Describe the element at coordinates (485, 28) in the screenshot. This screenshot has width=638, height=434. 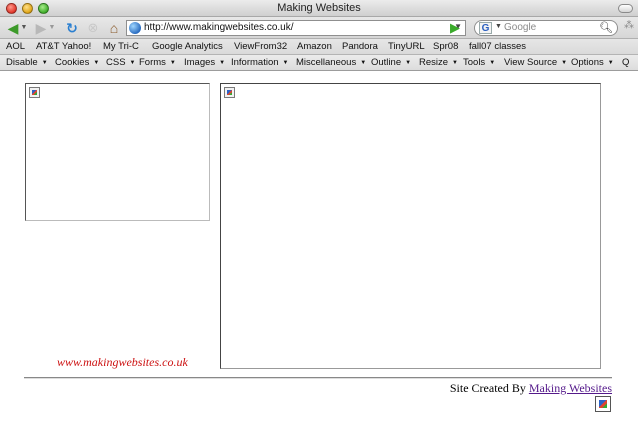
I see `search-engine-google-icon: G` at that location.